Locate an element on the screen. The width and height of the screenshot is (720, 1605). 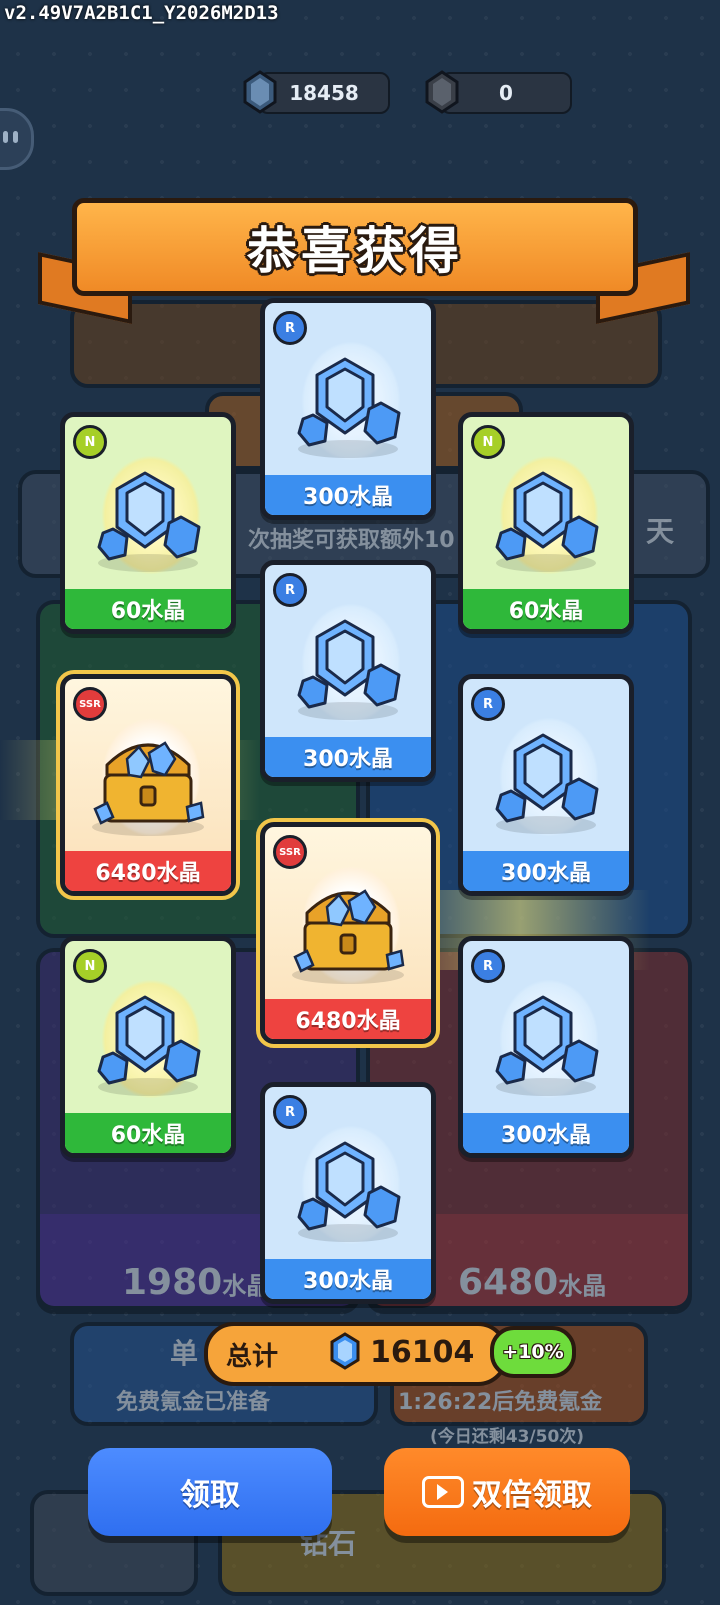
video-icon is located at coordinates (443, 1492).